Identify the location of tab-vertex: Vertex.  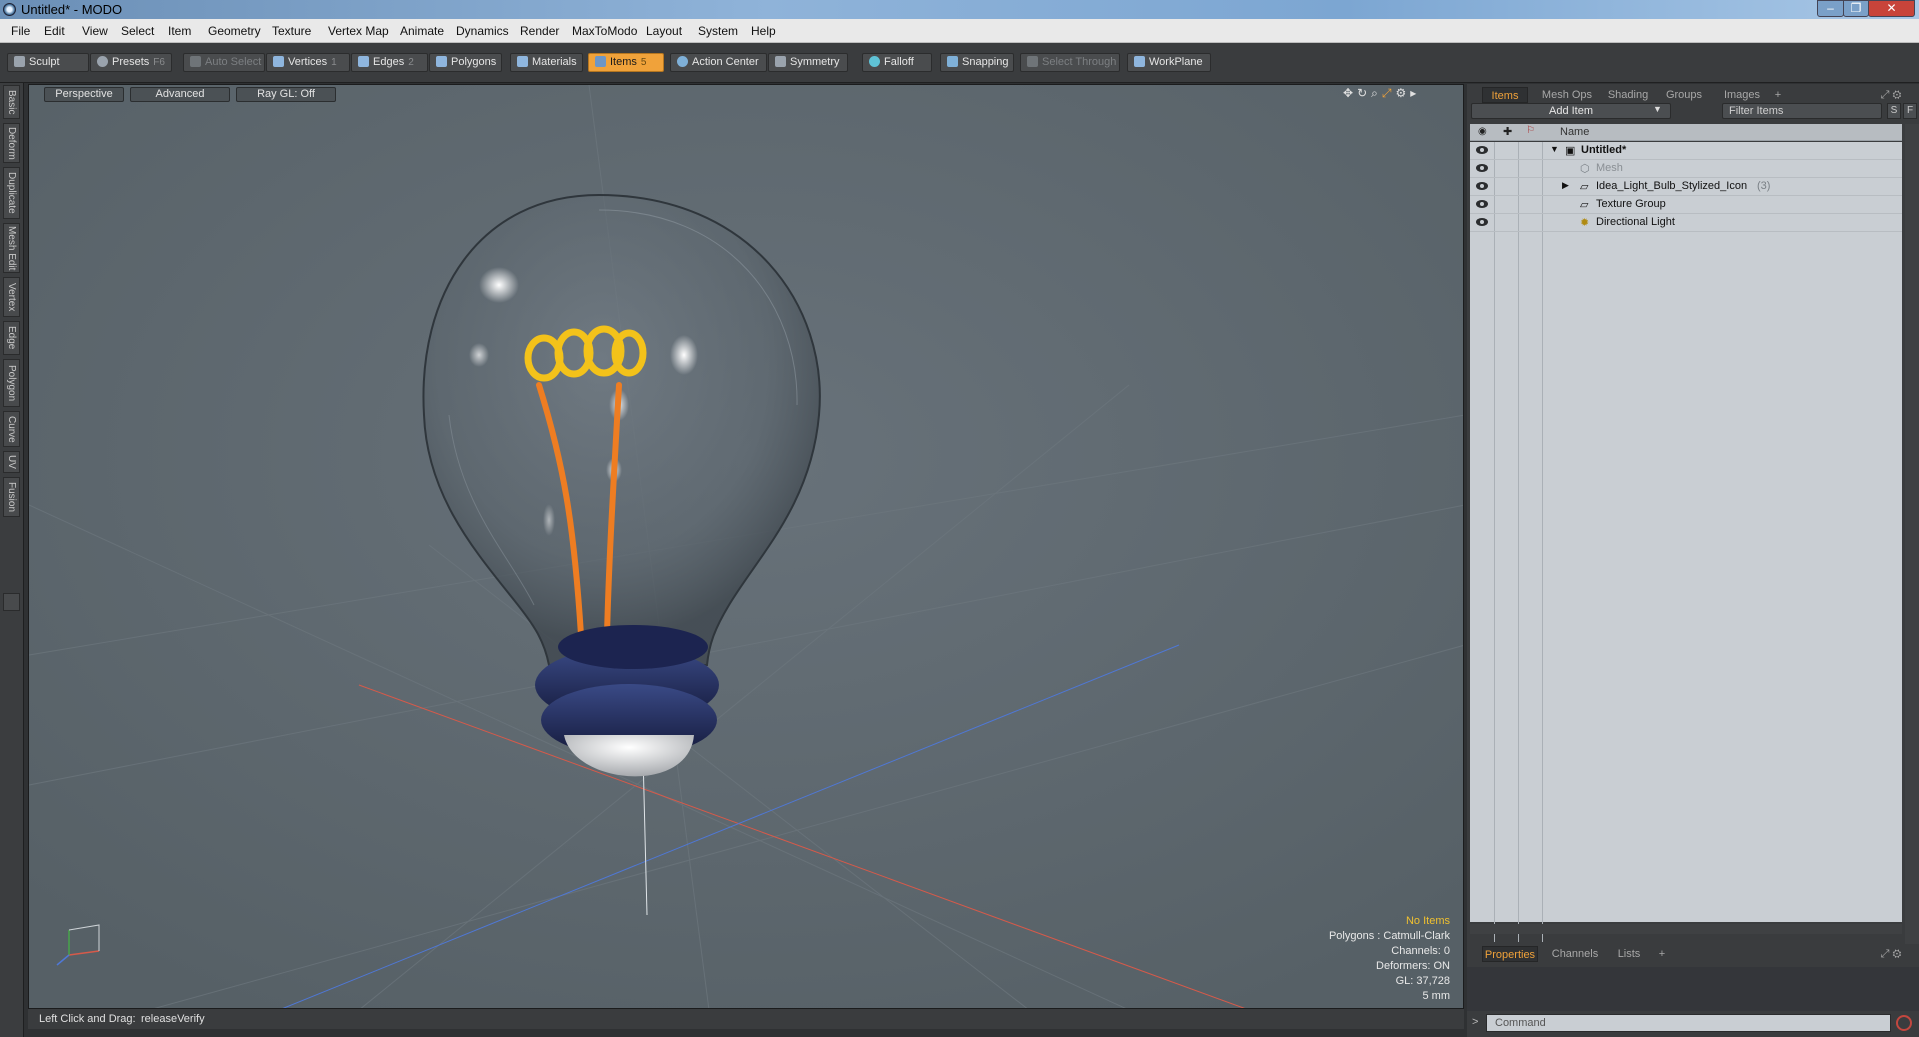
(11, 297).